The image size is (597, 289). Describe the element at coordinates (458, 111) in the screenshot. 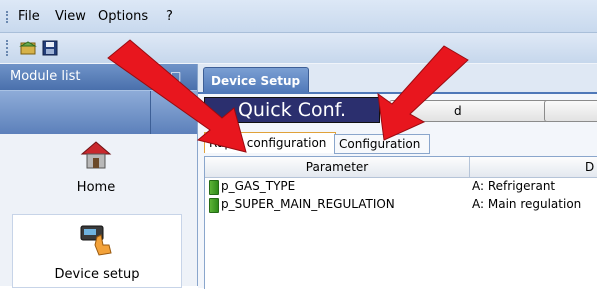

I see `toolbar-button-2-label: d` at that location.